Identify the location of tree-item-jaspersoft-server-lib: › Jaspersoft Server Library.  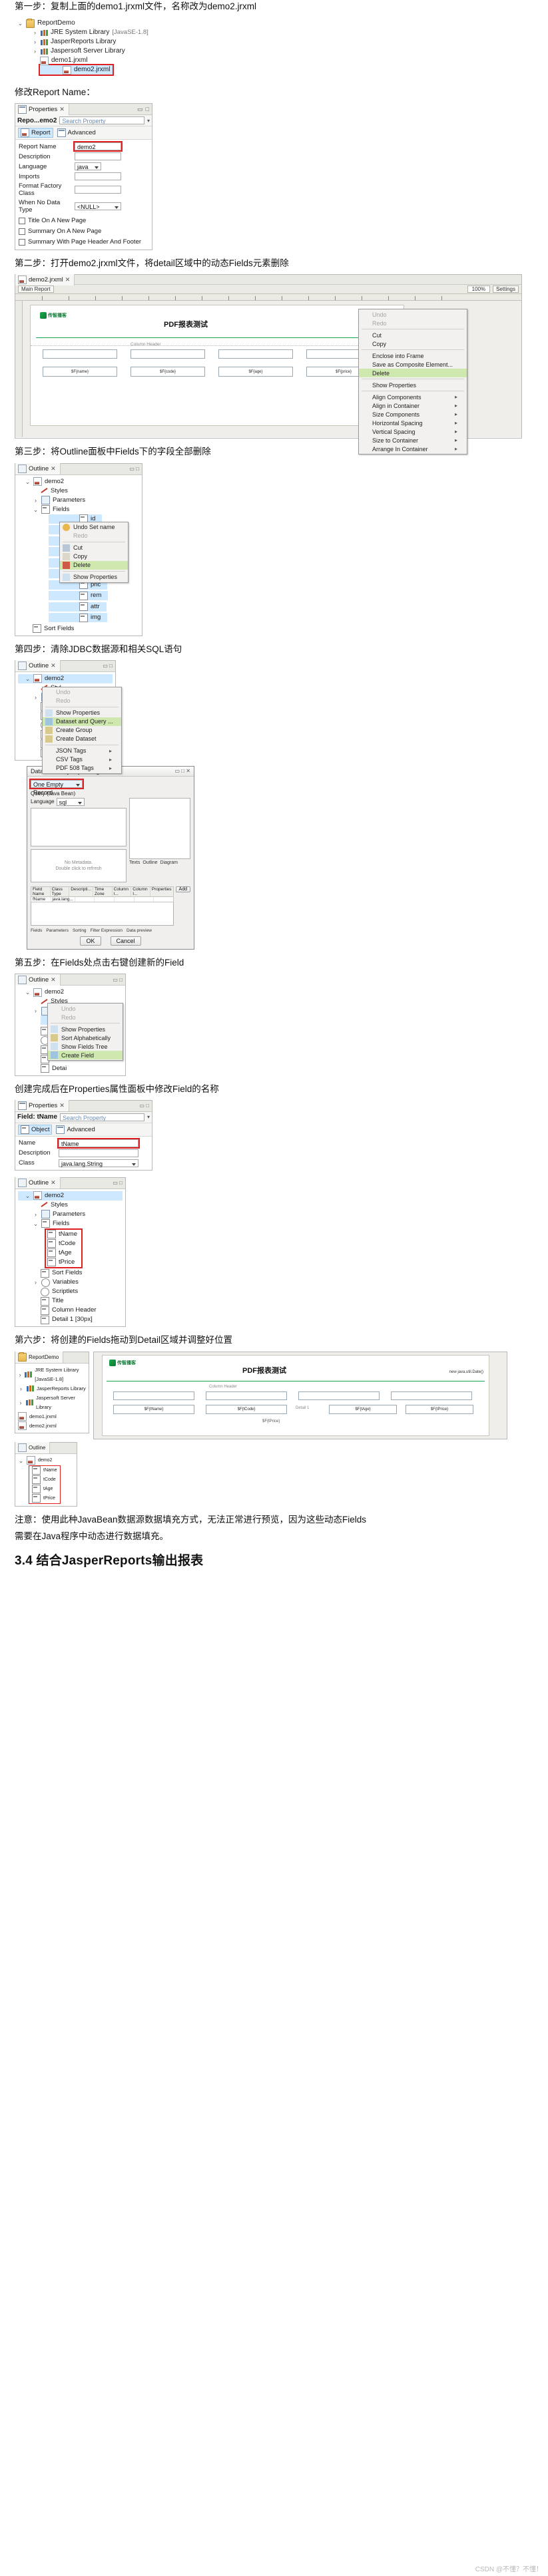
(82, 52).